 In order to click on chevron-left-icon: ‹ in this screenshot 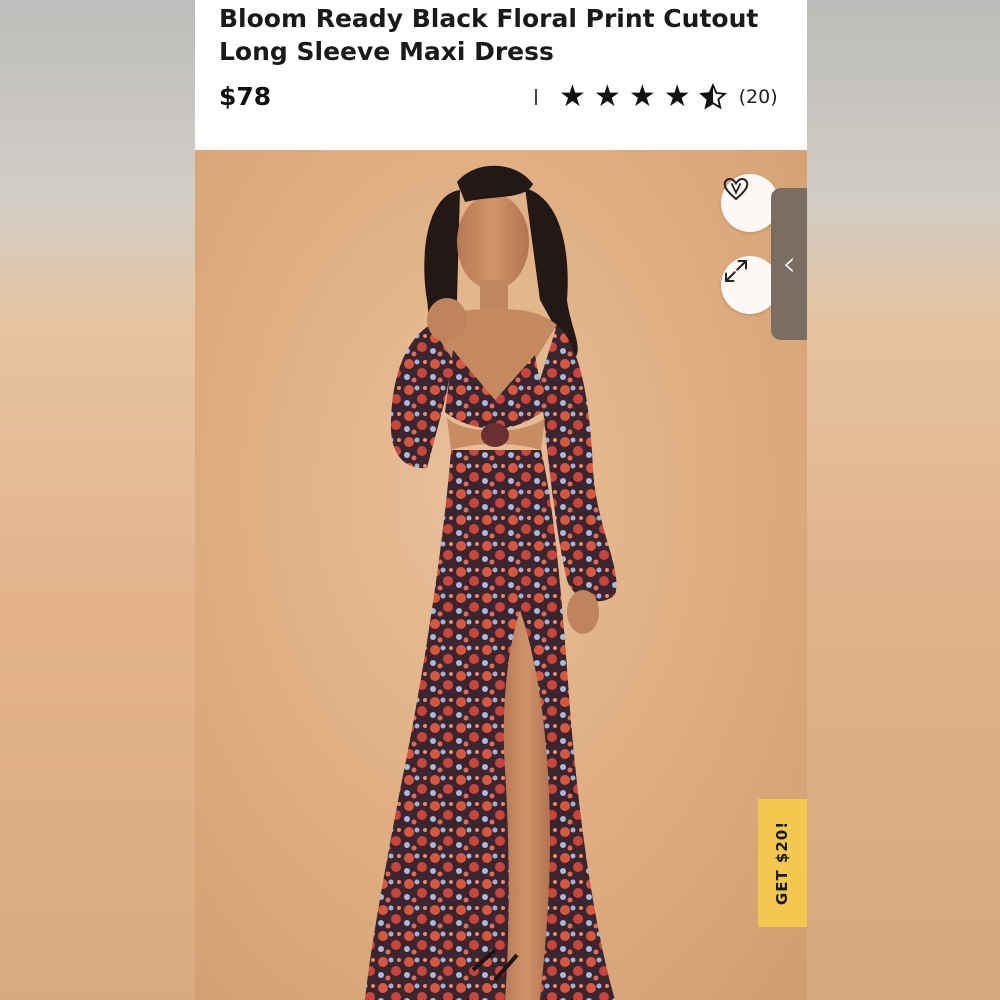, I will do `click(789, 264)`.